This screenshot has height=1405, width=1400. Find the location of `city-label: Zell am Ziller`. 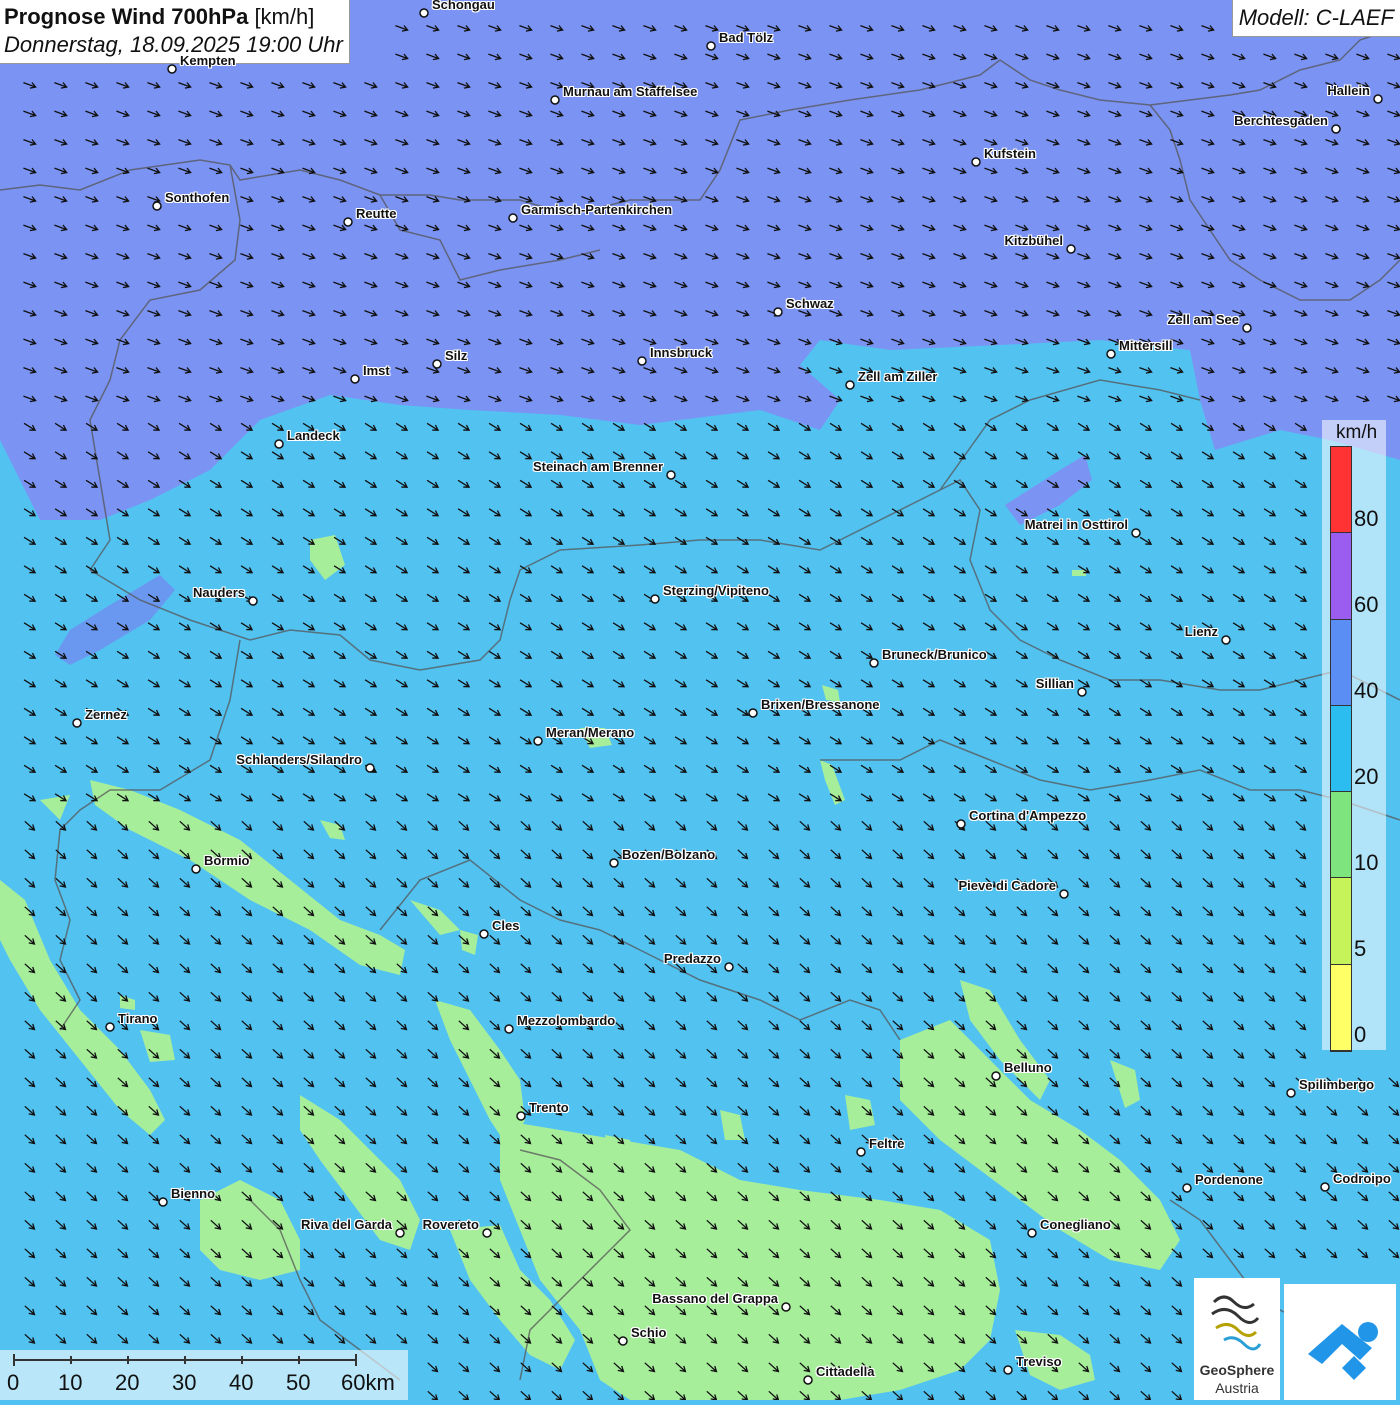

city-label: Zell am Ziller is located at coordinates (898, 376).